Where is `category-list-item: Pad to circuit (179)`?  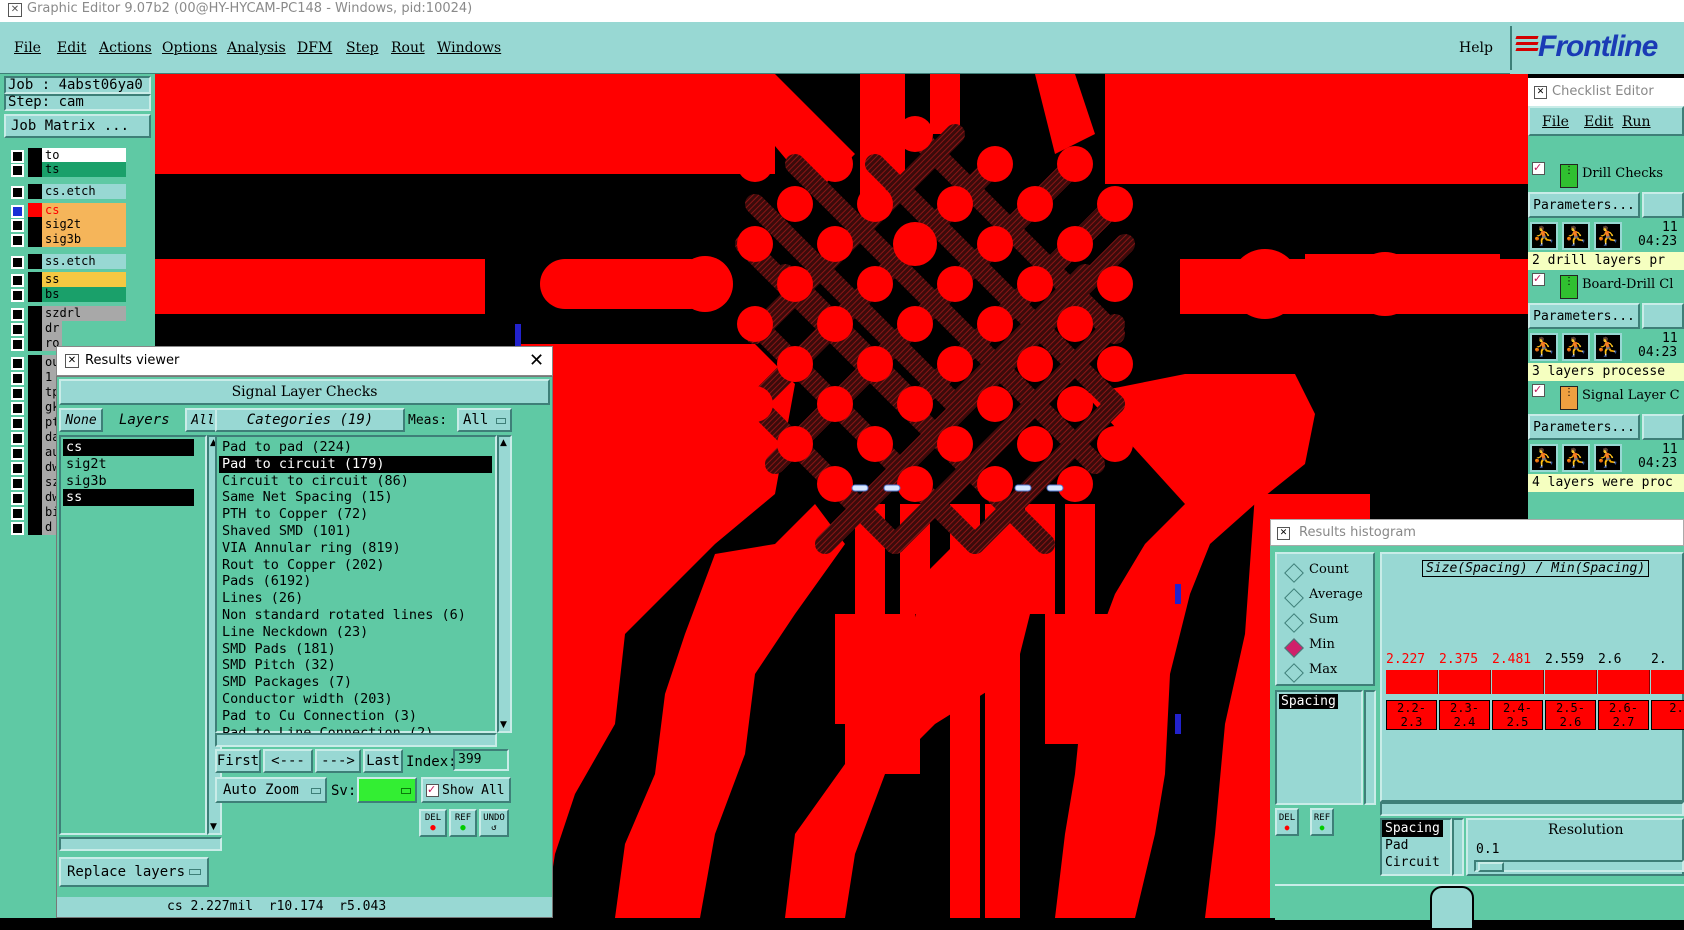 category-list-item: Pad to circuit (179) is located at coordinates (355, 464).